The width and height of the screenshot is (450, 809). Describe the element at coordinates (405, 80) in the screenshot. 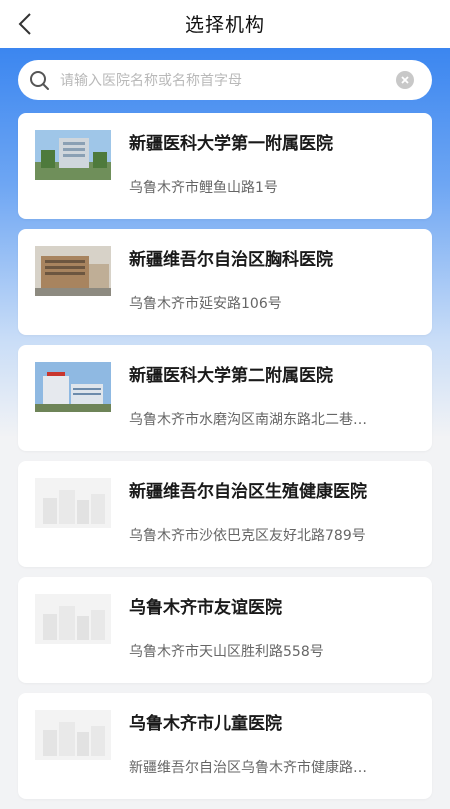

I see `clear-icon` at that location.